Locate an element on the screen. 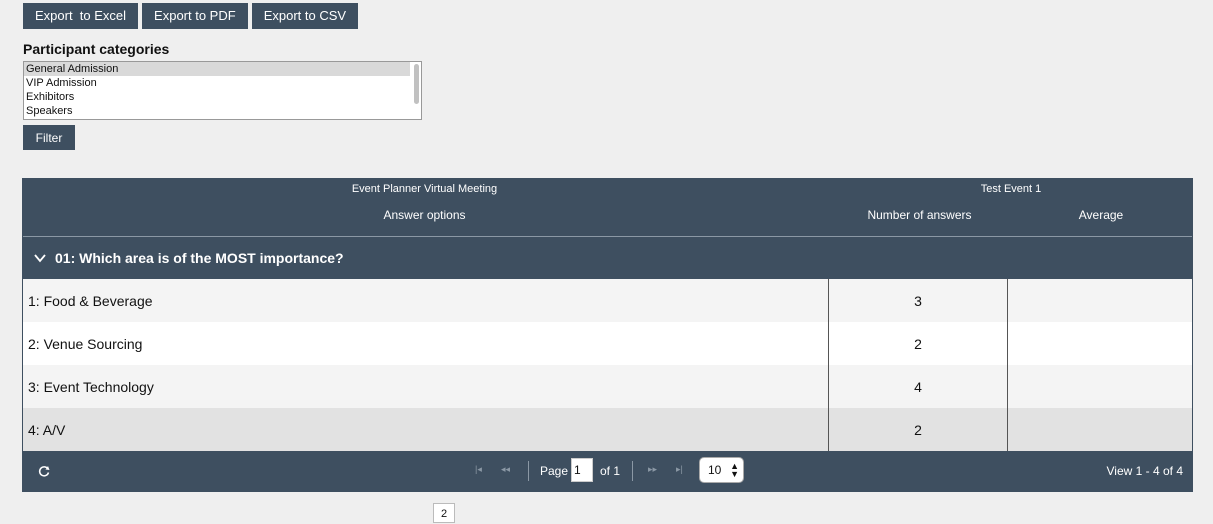  rows-per-page-select: 10 ▲ ▼ is located at coordinates (721, 470).